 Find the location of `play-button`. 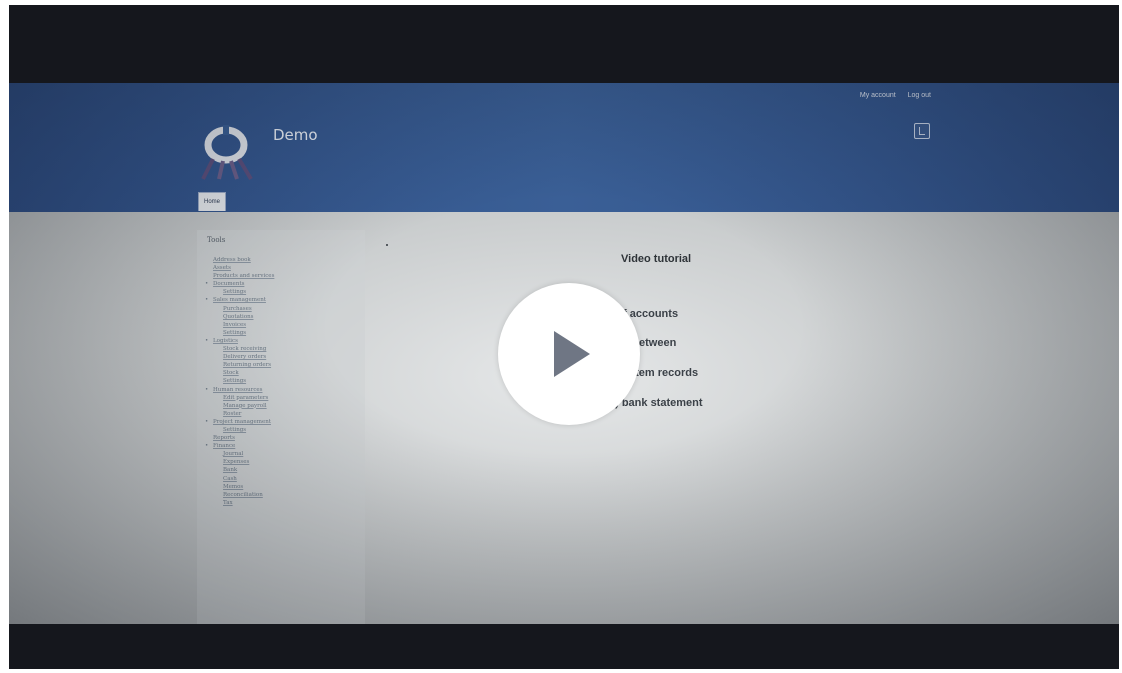

play-button is located at coordinates (569, 354).